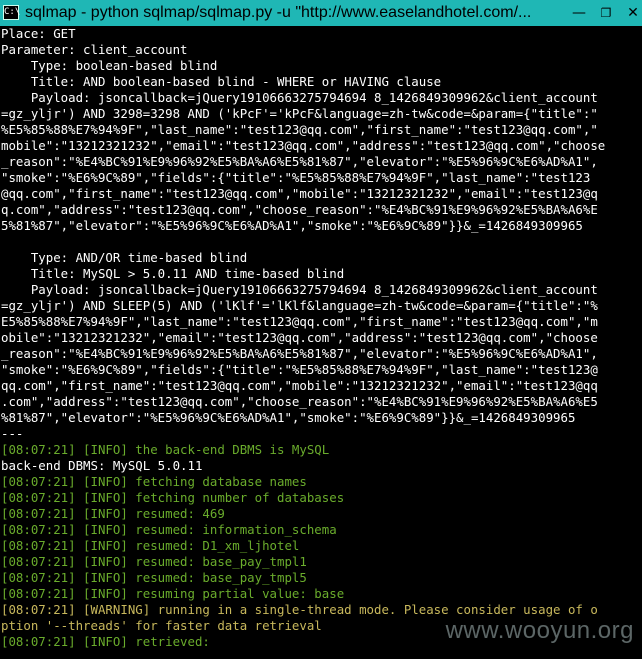  Describe the element at coordinates (38, 33) in the screenshot. I see `console-line: Place: GET` at that location.